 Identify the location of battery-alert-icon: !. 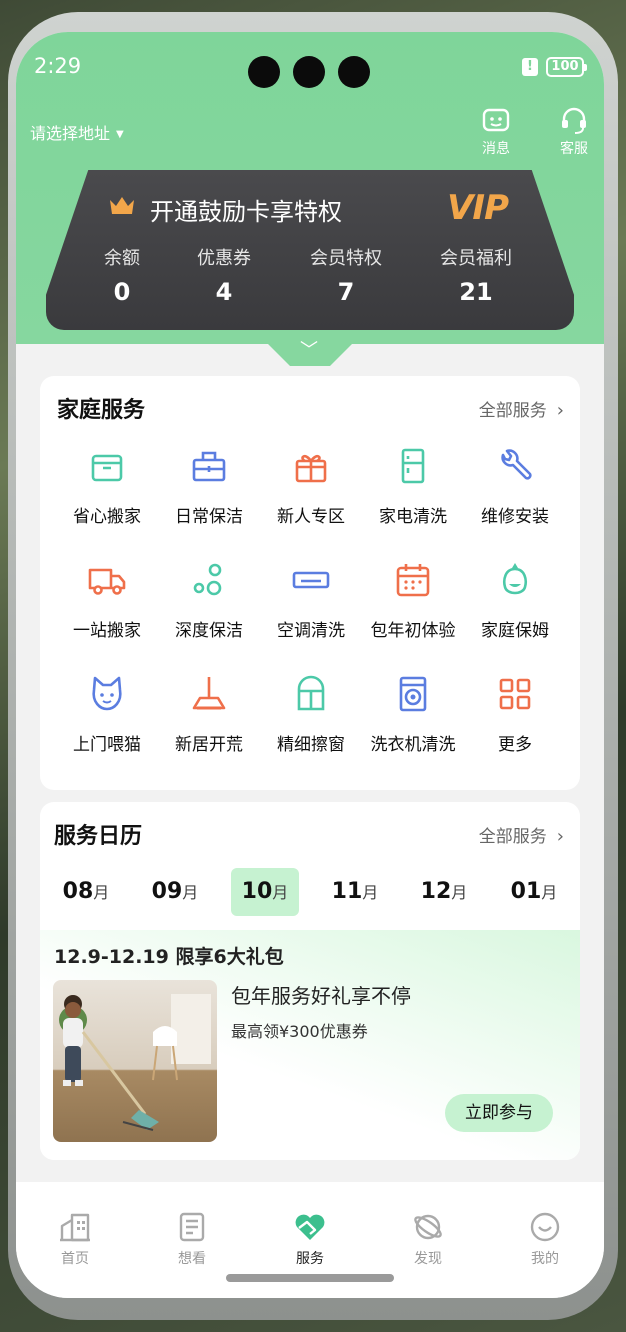
(530, 67).